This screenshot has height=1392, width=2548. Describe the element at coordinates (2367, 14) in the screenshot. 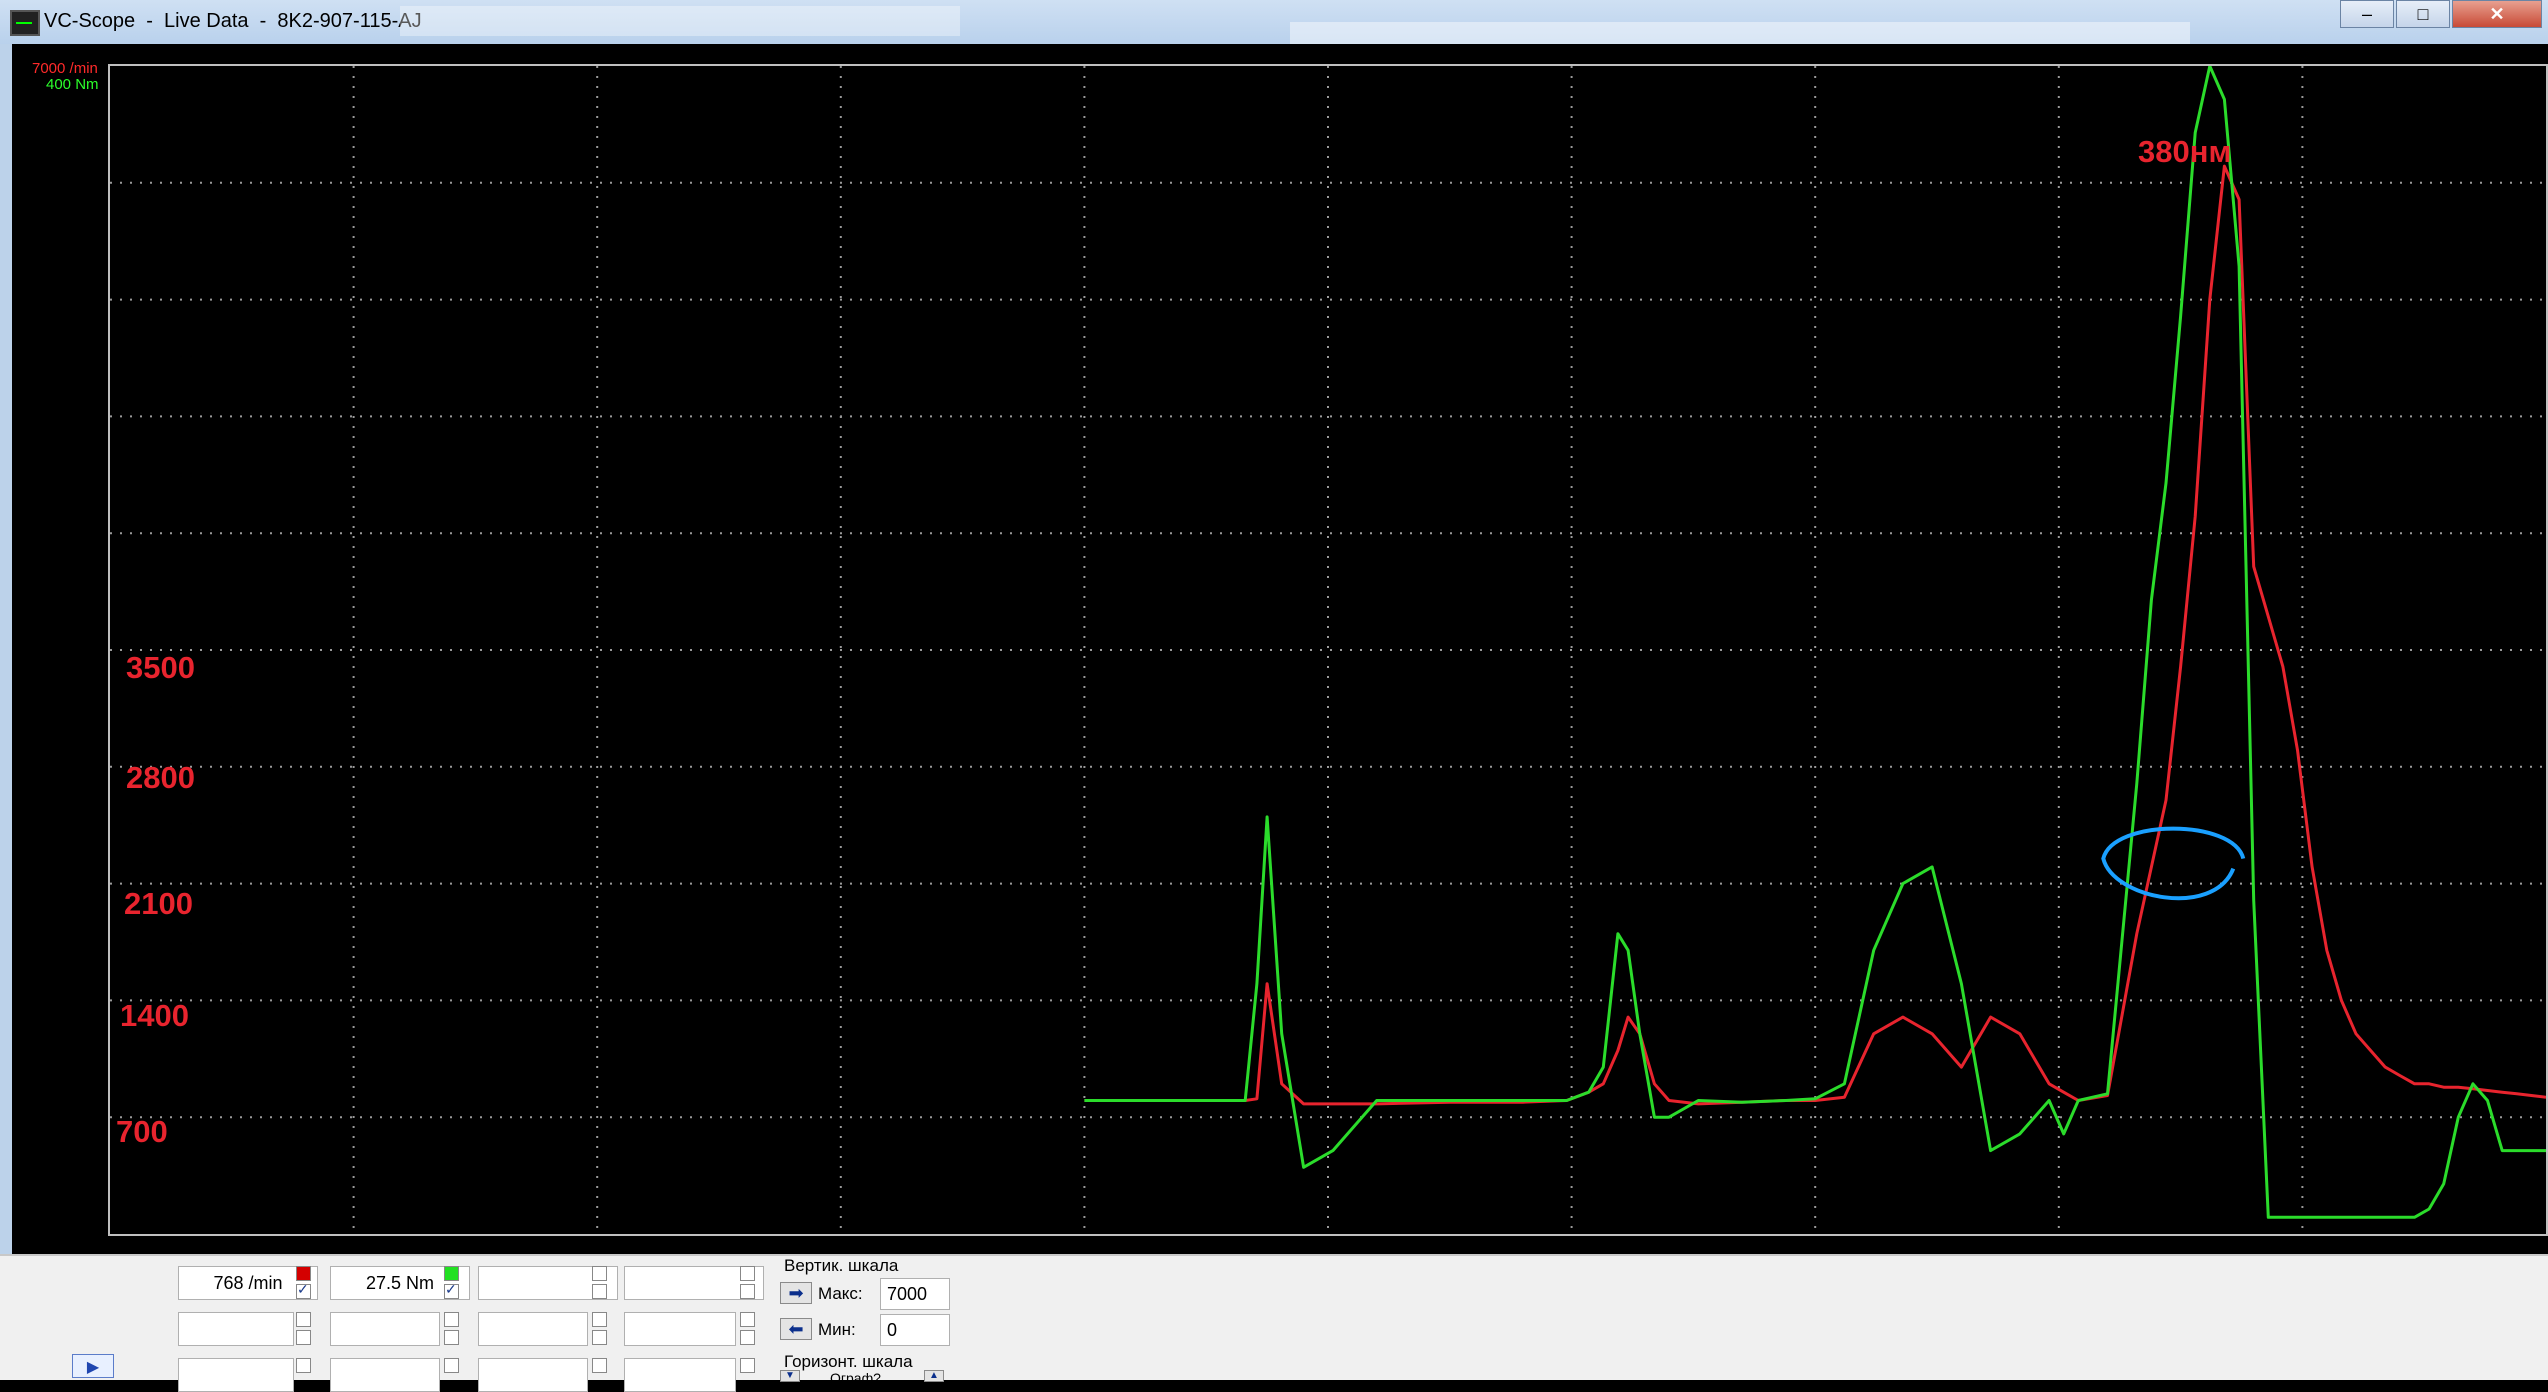

I see `minimize-button: –` at that location.